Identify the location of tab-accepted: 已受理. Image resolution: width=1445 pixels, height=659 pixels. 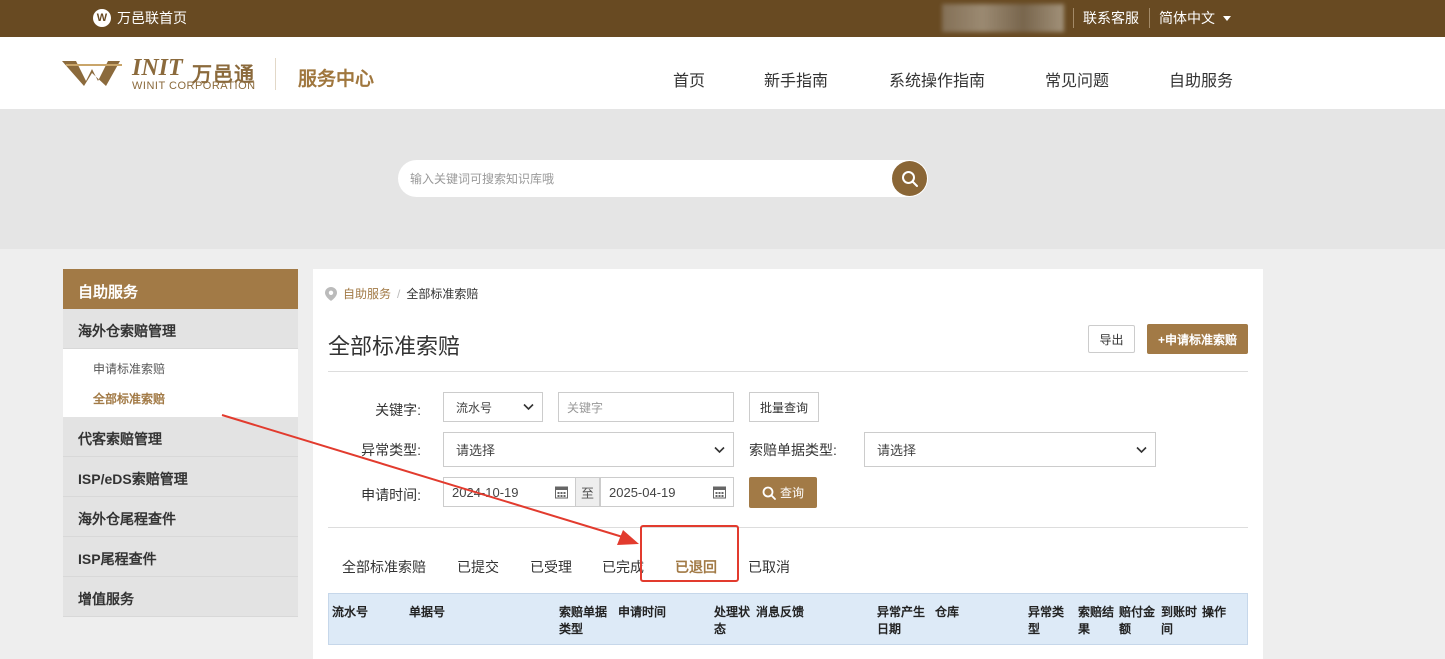
(551, 567).